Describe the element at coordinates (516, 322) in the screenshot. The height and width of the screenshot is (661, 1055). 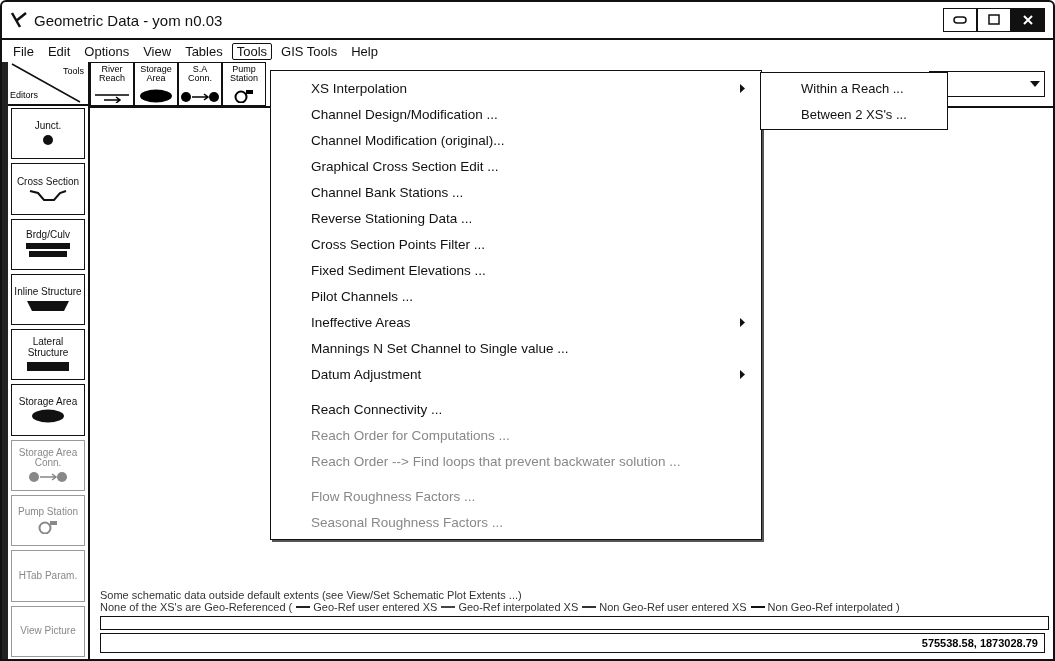
I see `menu-entry: Ineffective Areas` at that location.